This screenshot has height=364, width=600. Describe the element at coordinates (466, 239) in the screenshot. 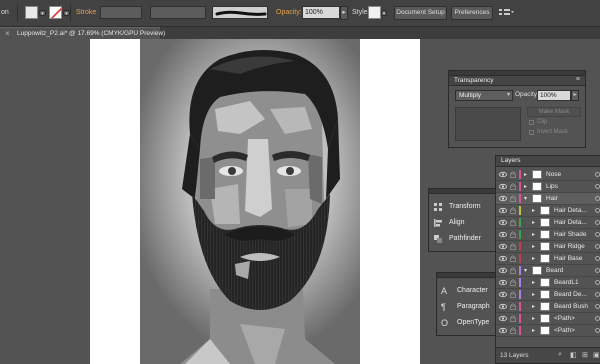

I see `pathfinder-panel-item: Pathfinder` at that location.